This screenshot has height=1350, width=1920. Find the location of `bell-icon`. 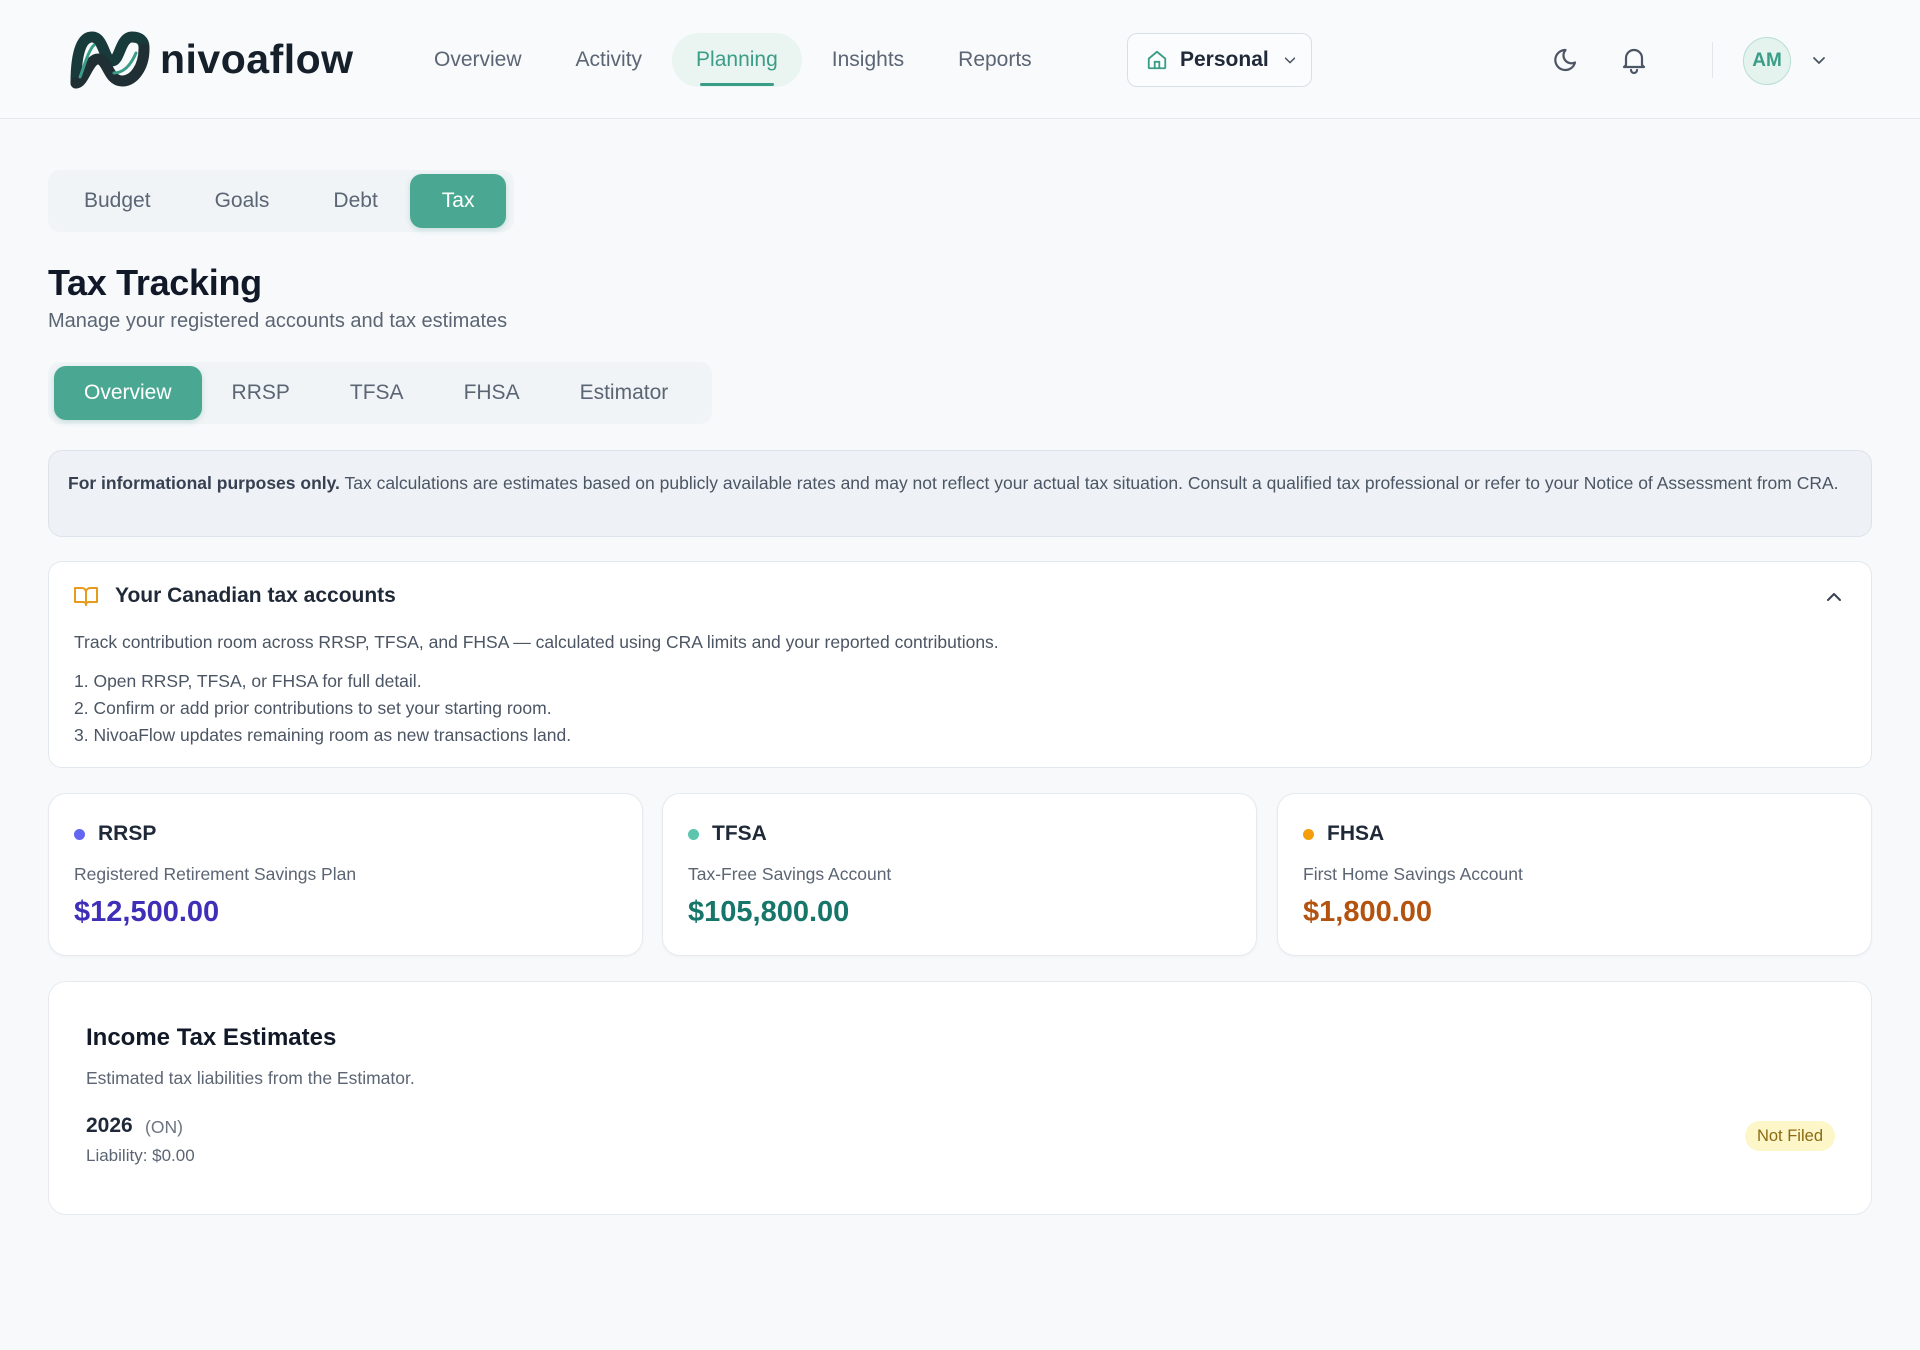

bell-icon is located at coordinates (1634, 59).